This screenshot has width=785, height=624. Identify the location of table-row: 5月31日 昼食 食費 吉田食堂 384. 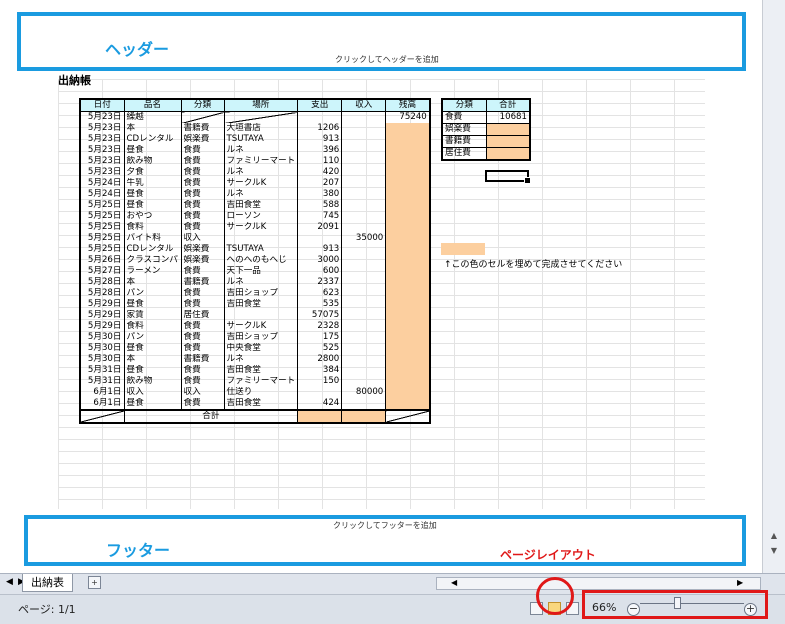
(255, 370).